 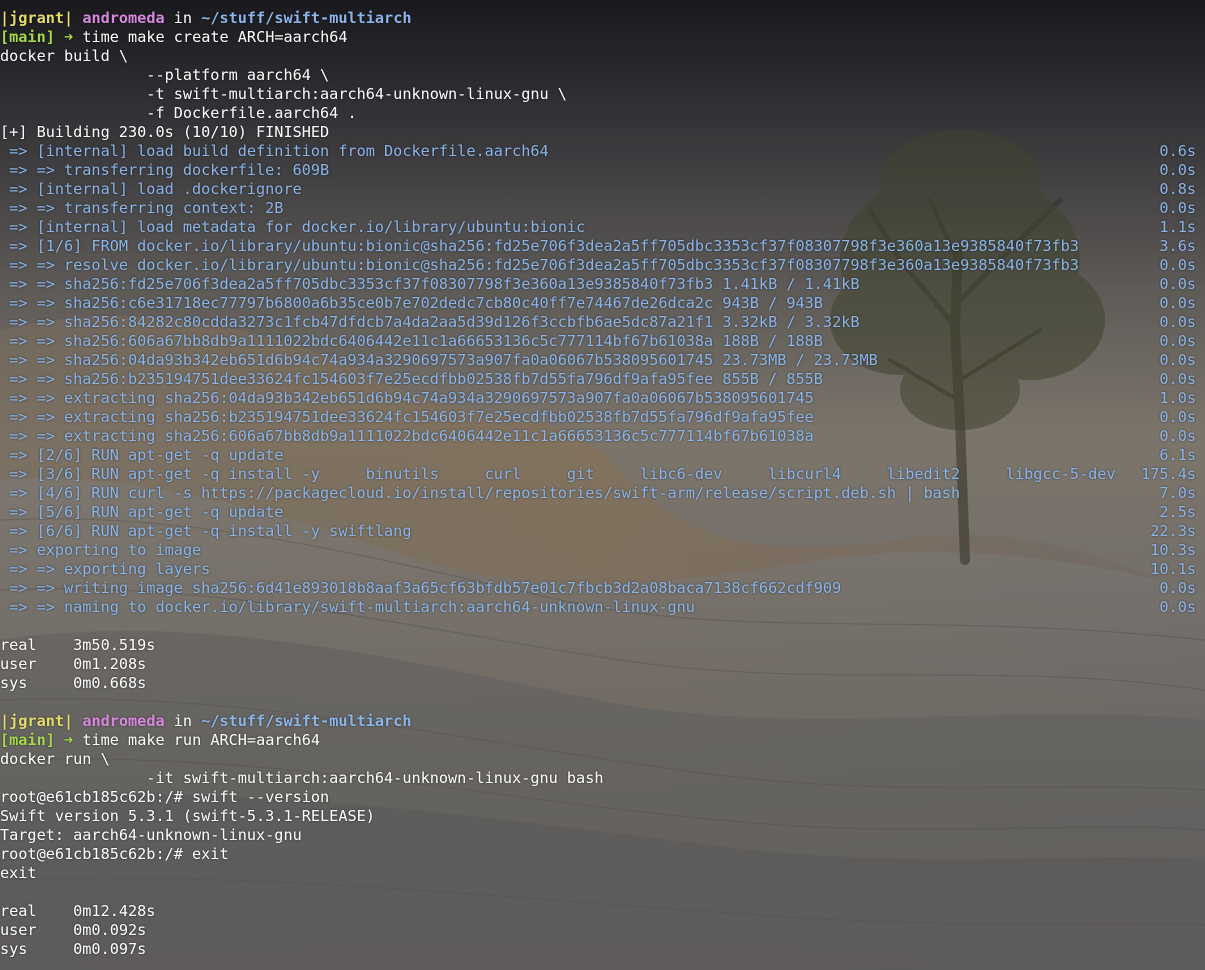 I want to click on build-step-time: 0.8s, so click(x=1177, y=189).